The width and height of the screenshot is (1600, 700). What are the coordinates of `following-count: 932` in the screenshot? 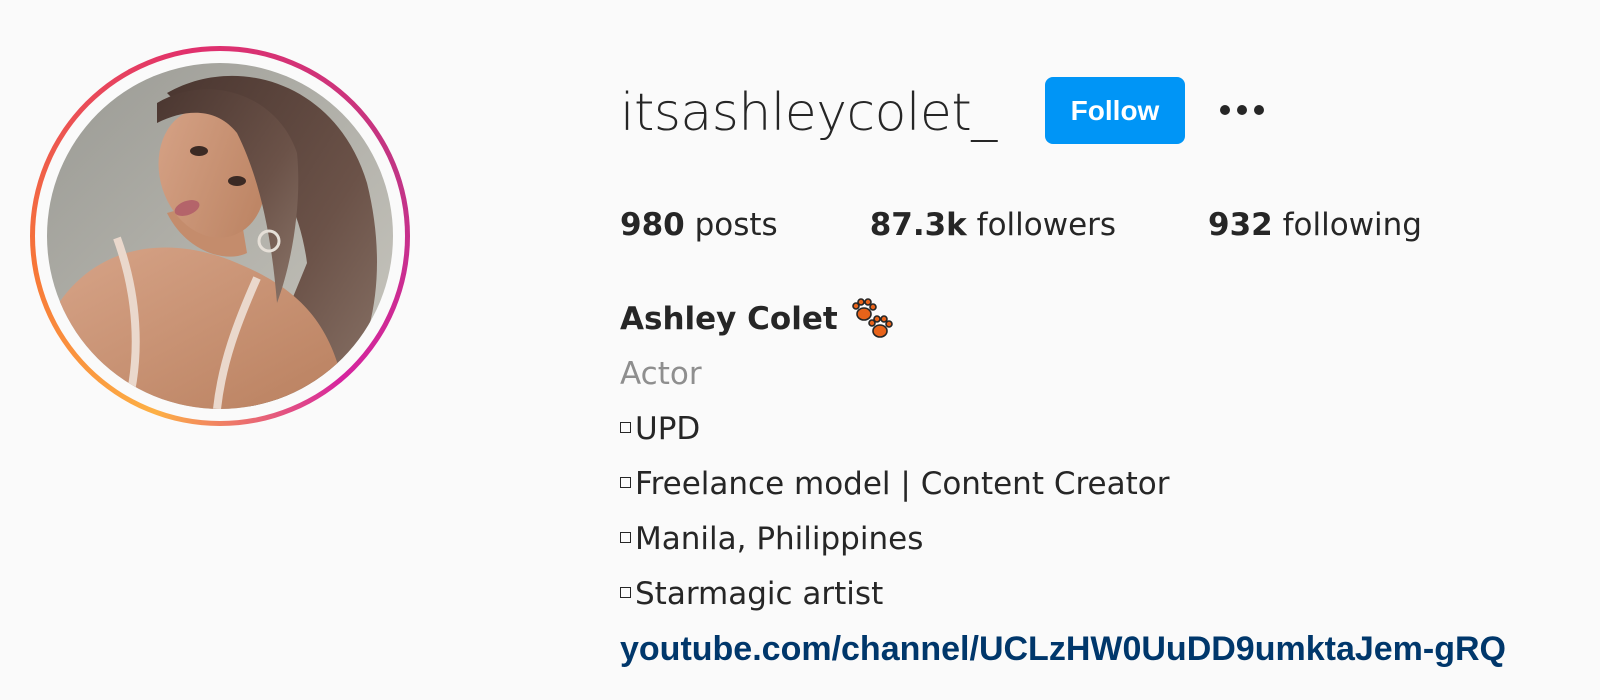 It's located at (1240, 225).